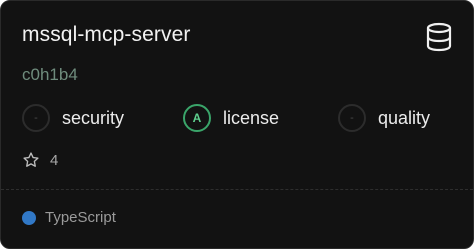 The width and height of the screenshot is (474, 249). What do you see at coordinates (54, 160) in the screenshot?
I see `star-count: 4` at bounding box center [54, 160].